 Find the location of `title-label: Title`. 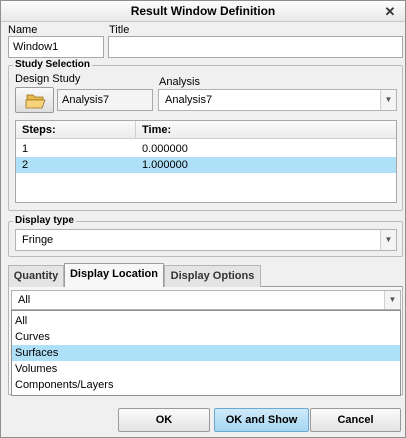

title-label: Title is located at coordinates (119, 30).